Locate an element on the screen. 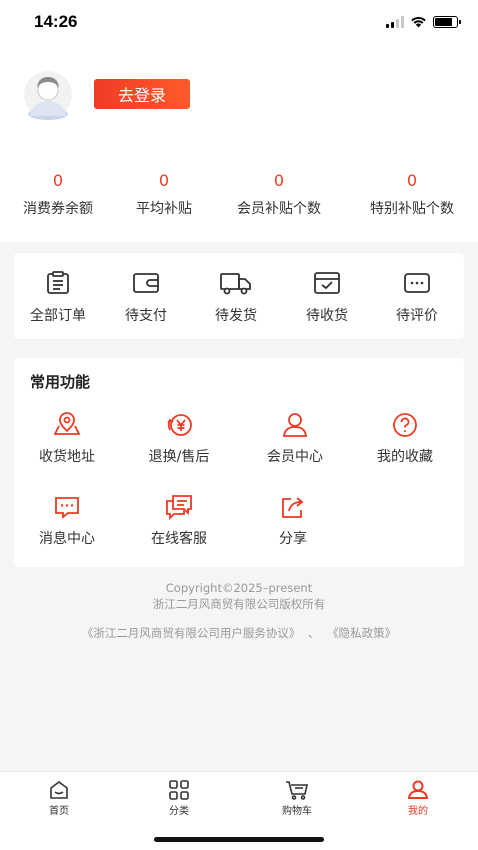  order-pending-shipment-button: 待发货 is located at coordinates (236, 298).